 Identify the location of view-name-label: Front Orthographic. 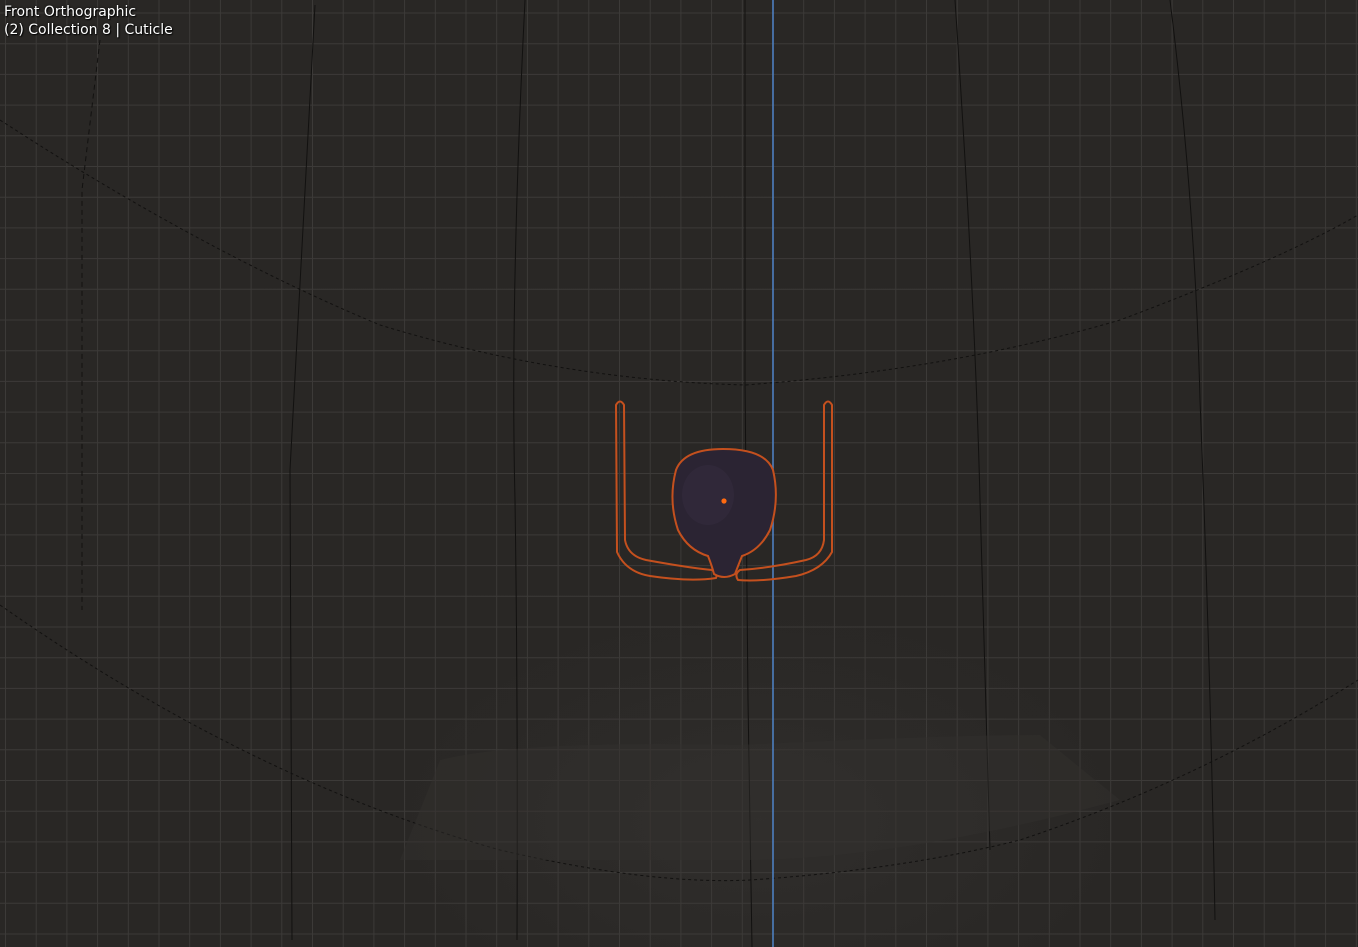
(70, 12).